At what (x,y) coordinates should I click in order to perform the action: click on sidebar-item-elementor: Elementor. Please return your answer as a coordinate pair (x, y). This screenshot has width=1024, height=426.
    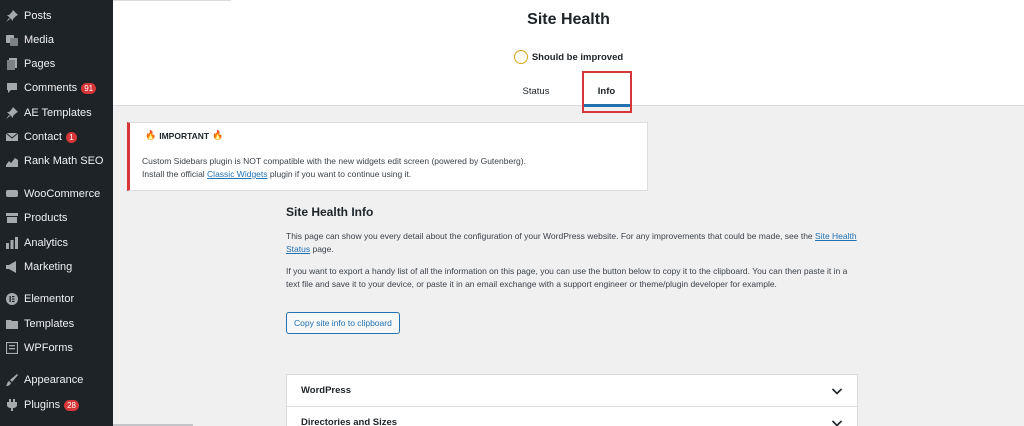
    Looking at the image, I should click on (56, 299).